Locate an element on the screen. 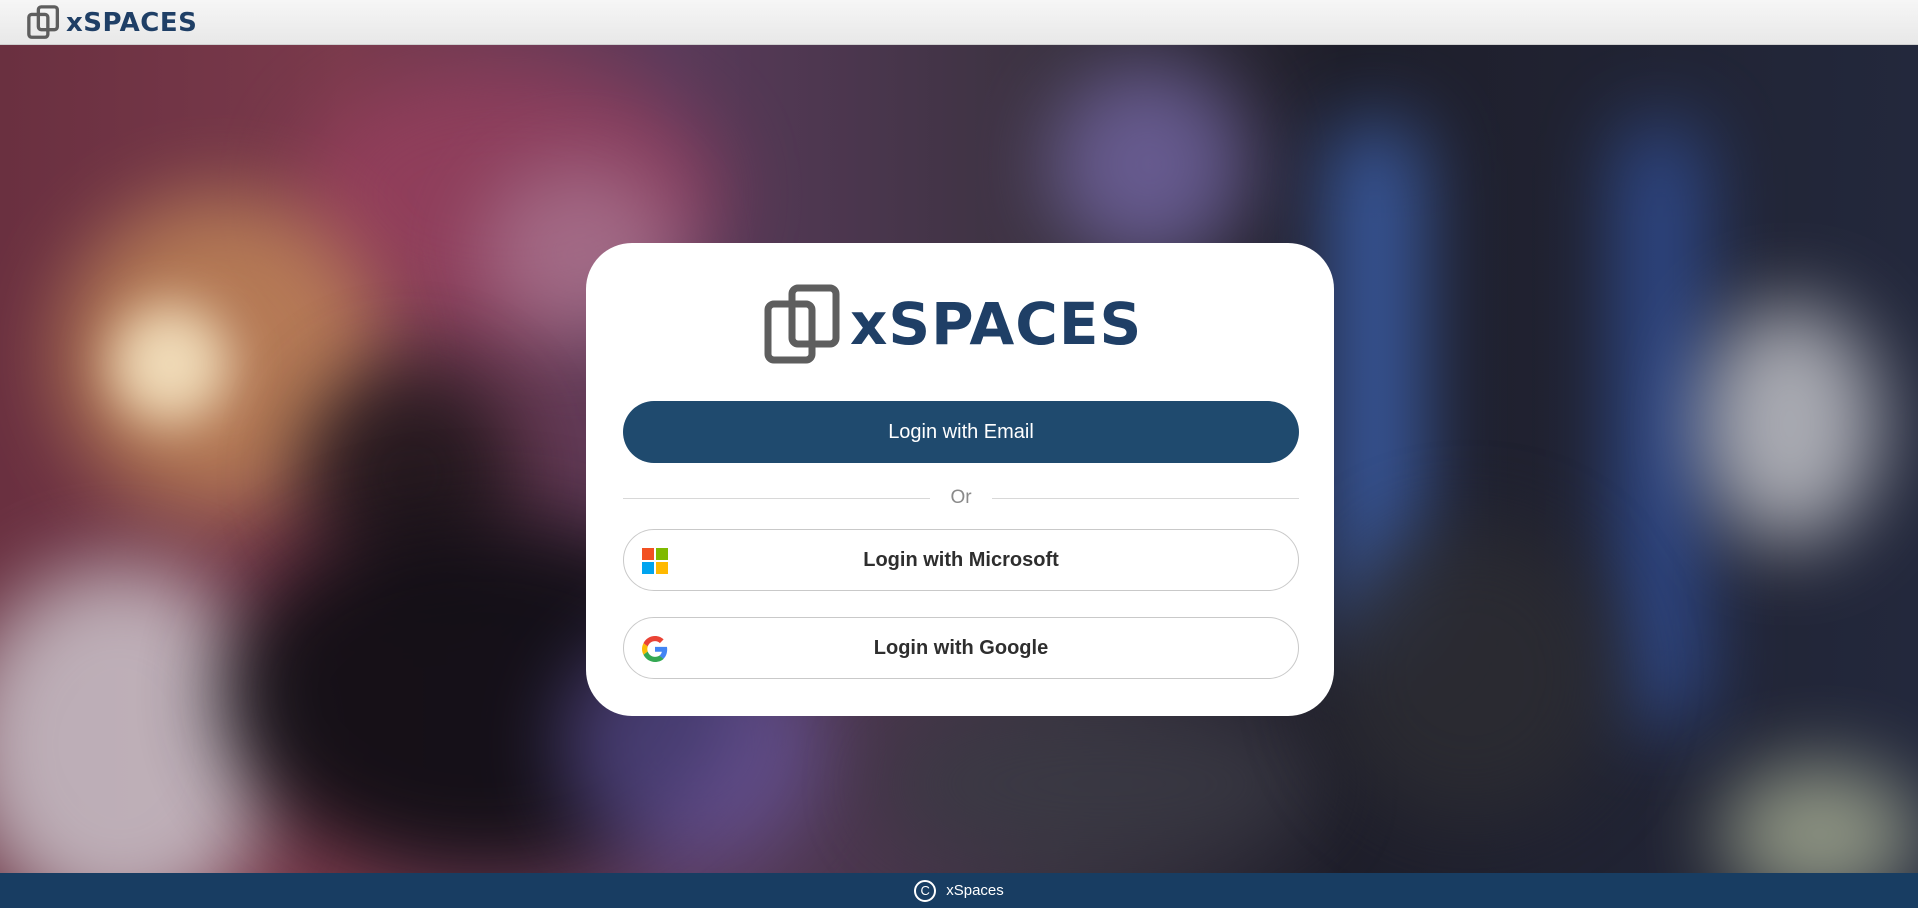  footer: C xSpaces is located at coordinates (959, 890).